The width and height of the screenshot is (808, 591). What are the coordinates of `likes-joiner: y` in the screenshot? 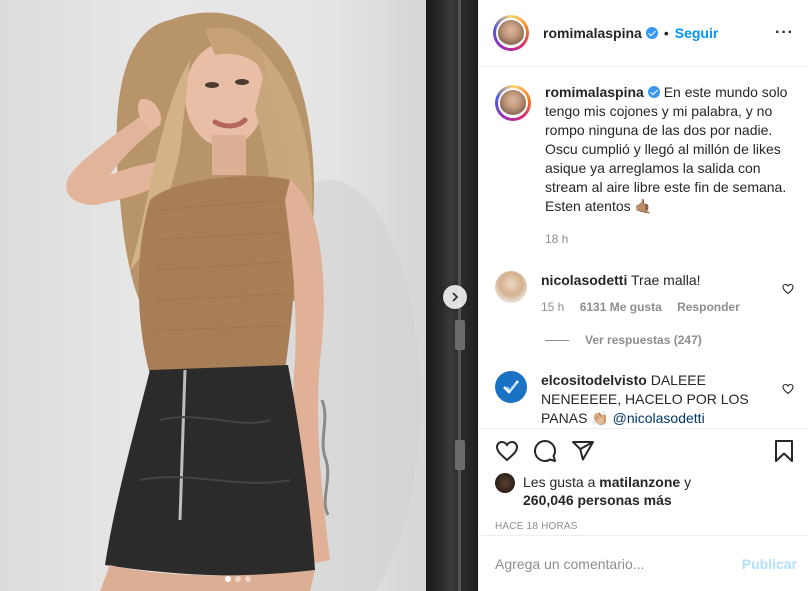 It's located at (688, 482).